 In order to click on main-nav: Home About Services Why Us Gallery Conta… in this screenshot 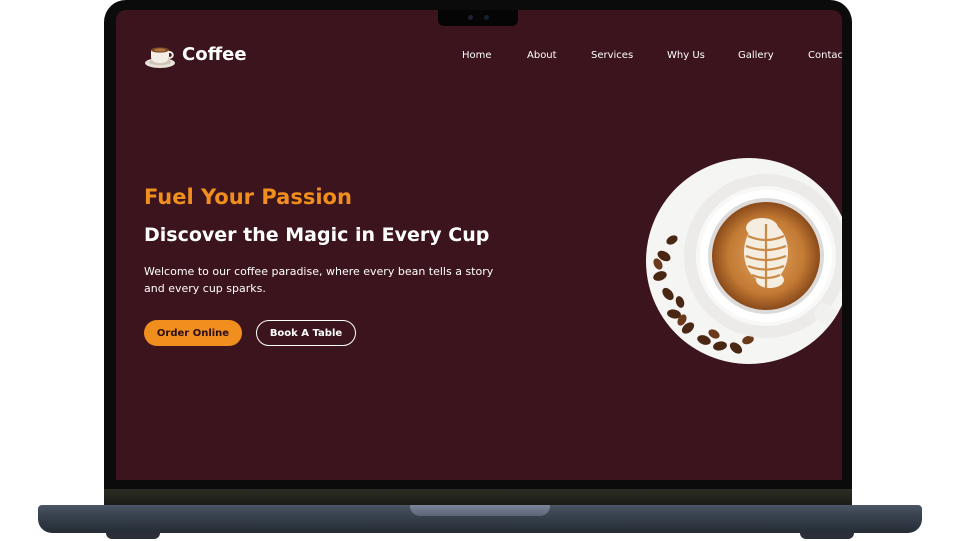, I will do `click(479, 57)`.